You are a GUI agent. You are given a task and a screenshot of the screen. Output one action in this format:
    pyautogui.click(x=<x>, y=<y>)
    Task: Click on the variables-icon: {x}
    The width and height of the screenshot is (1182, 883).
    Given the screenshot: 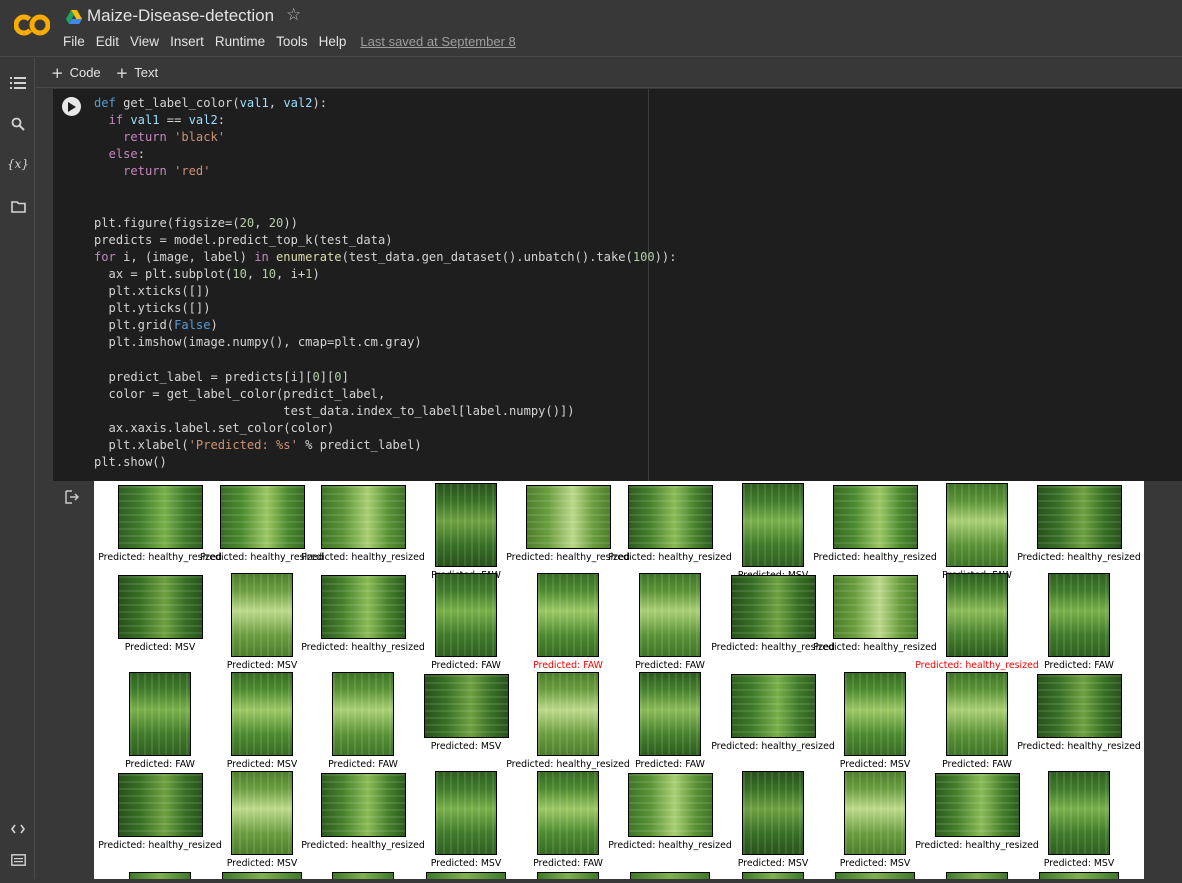 What is the action you would take?
    pyautogui.click(x=18, y=164)
    